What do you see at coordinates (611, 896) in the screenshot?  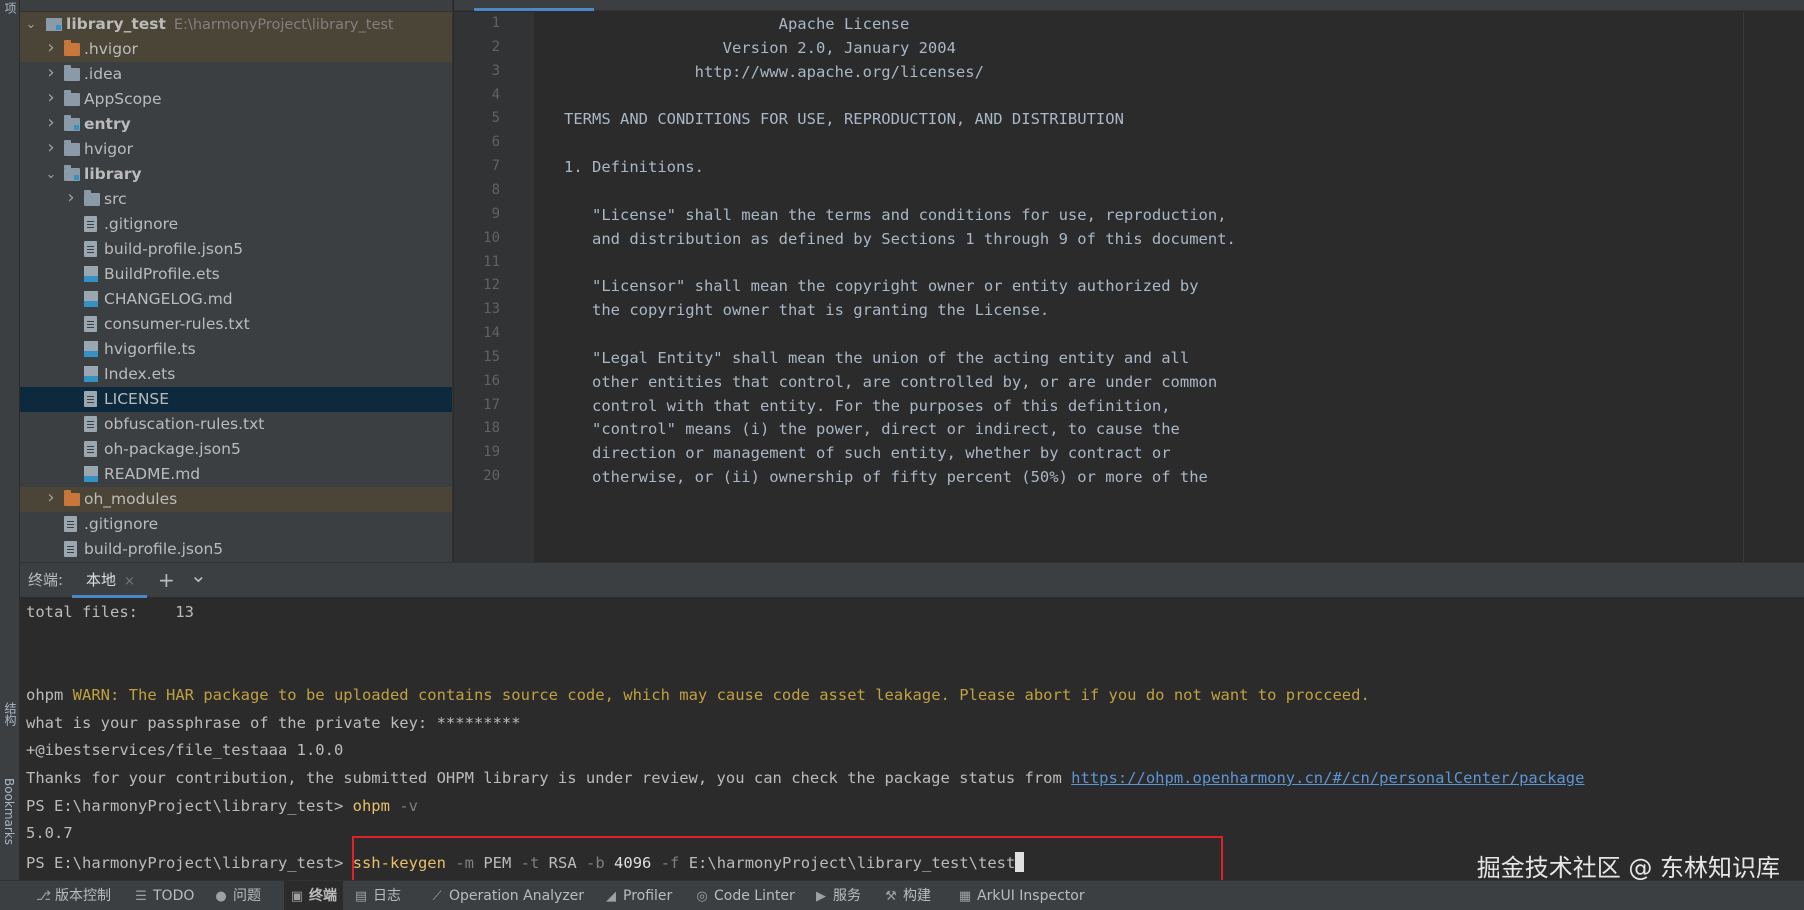 I see `tool-window-icon: ◢` at bounding box center [611, 896].